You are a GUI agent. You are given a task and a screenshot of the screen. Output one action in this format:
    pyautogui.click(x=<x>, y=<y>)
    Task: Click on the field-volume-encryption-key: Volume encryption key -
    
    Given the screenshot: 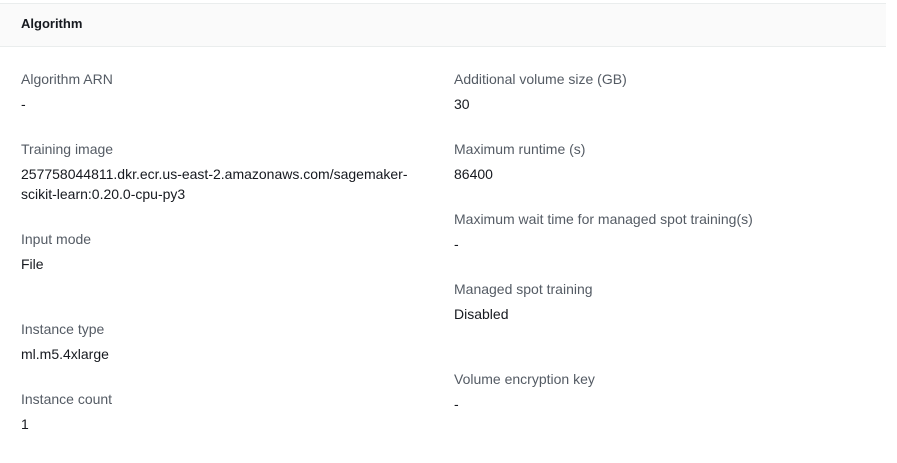 What is the action you would take?
    pyautogui.click(x=659, y=391)
    